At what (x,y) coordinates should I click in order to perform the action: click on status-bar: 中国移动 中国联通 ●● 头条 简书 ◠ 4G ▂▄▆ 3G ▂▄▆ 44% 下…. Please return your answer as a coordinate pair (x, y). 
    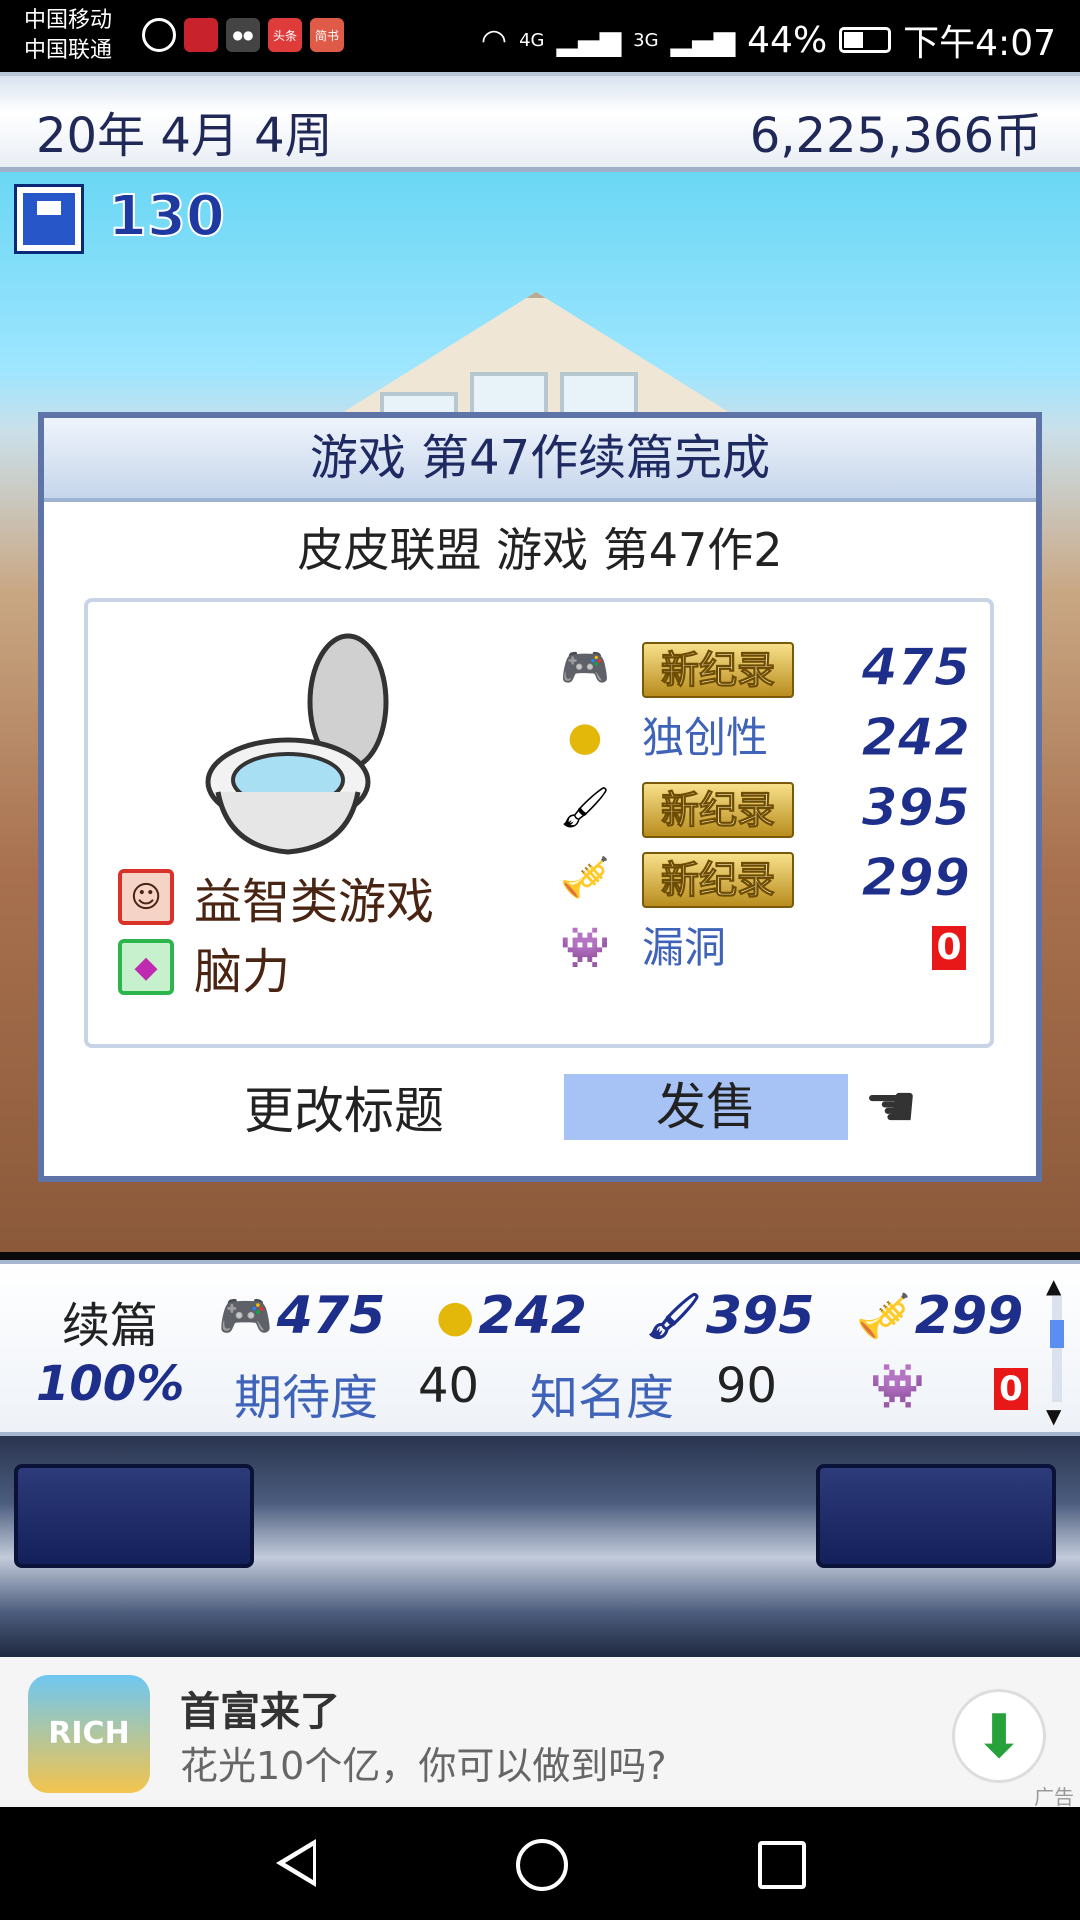
    Looking at the image, I should click on (540, 36).